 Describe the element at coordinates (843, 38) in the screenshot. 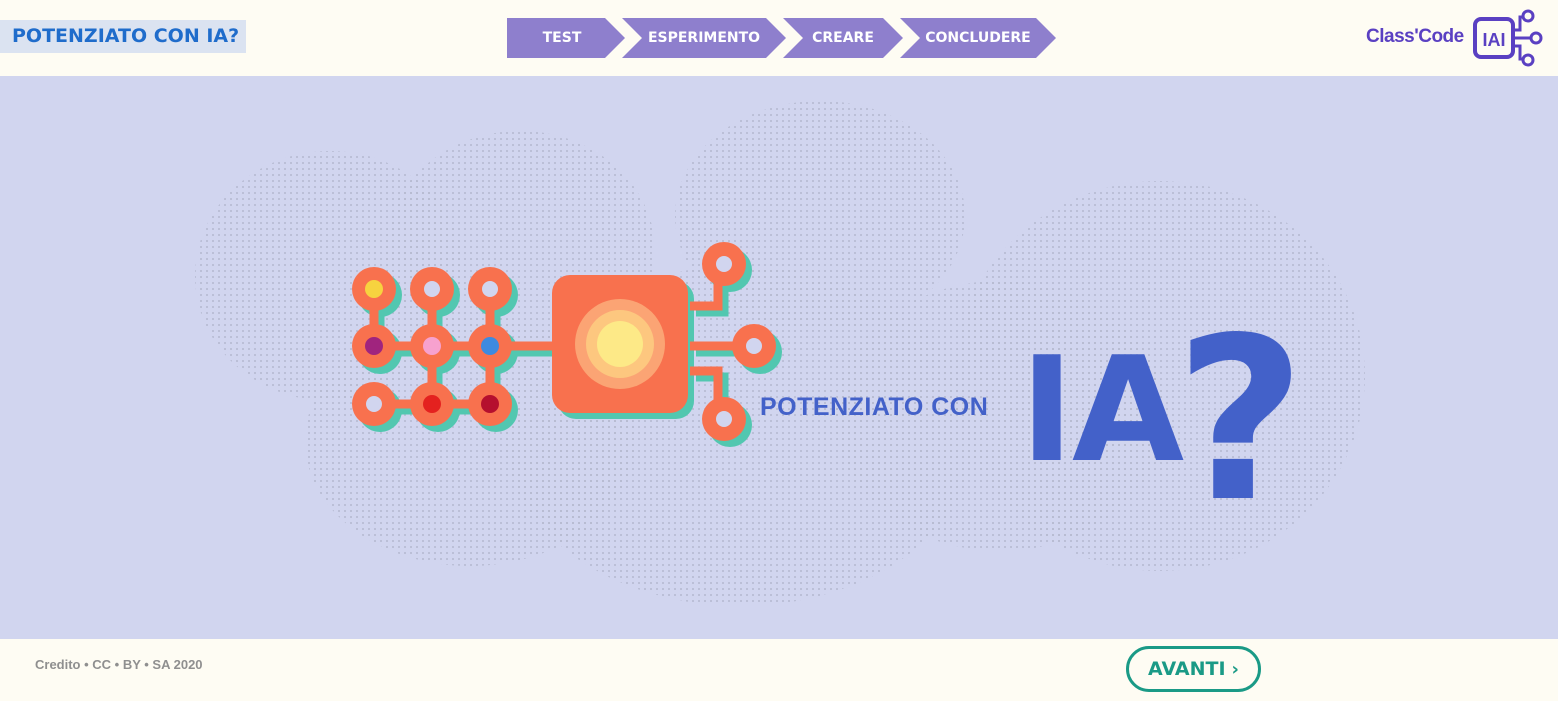

I see `step-creare: CREARE` at that location.